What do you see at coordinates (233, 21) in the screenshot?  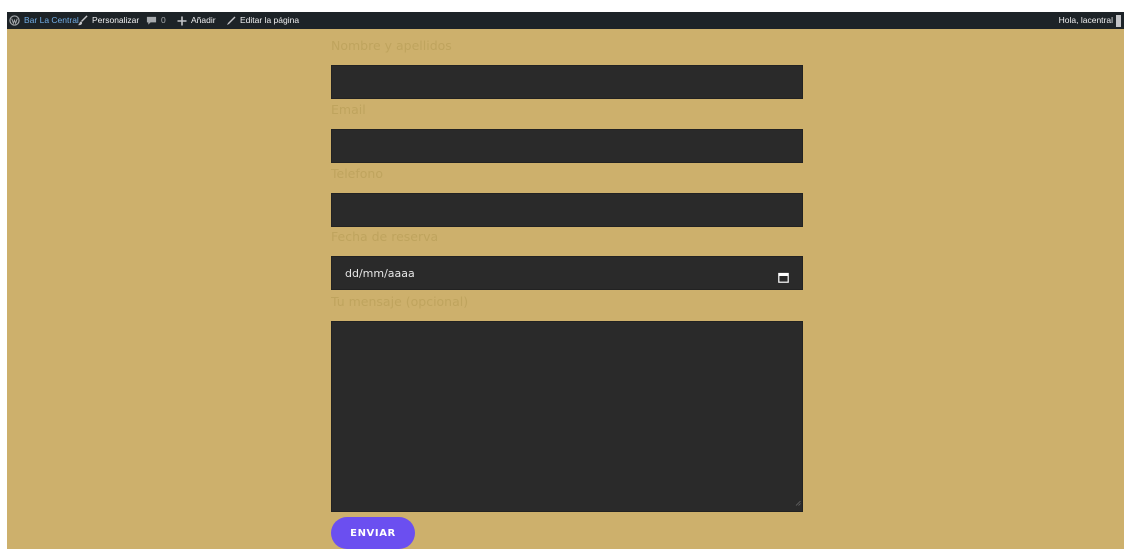 I see `pencil-icon` at bounding box center [233, 21].